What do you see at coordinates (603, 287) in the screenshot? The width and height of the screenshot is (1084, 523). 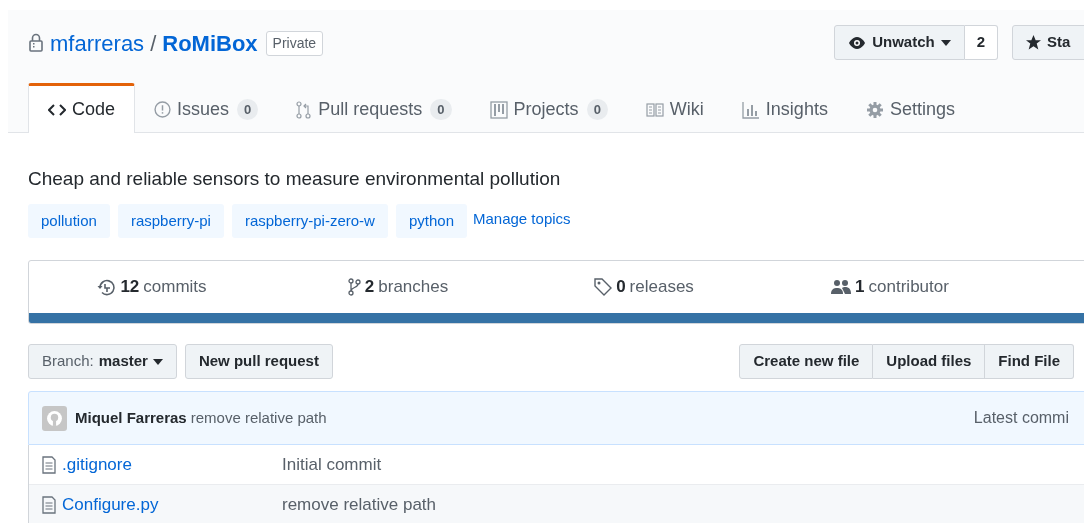 I see `tag-icon` at bounding box center [603, 287].